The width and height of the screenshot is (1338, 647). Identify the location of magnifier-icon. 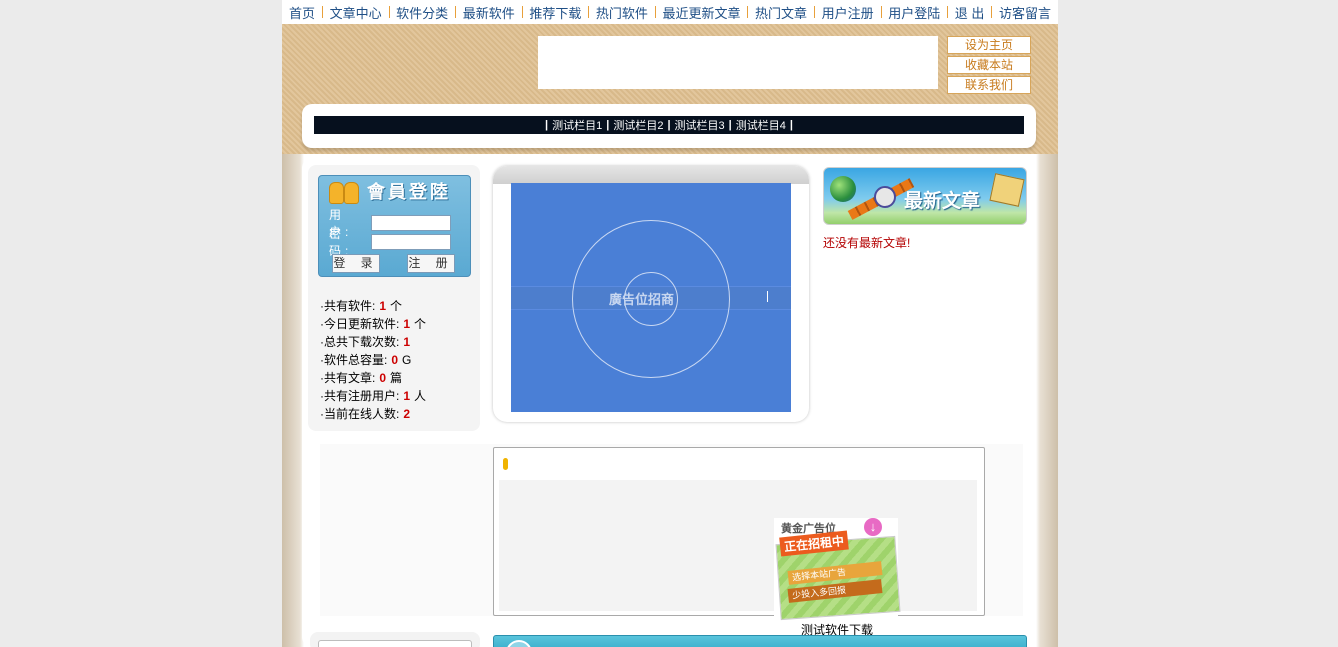
(519, 643).